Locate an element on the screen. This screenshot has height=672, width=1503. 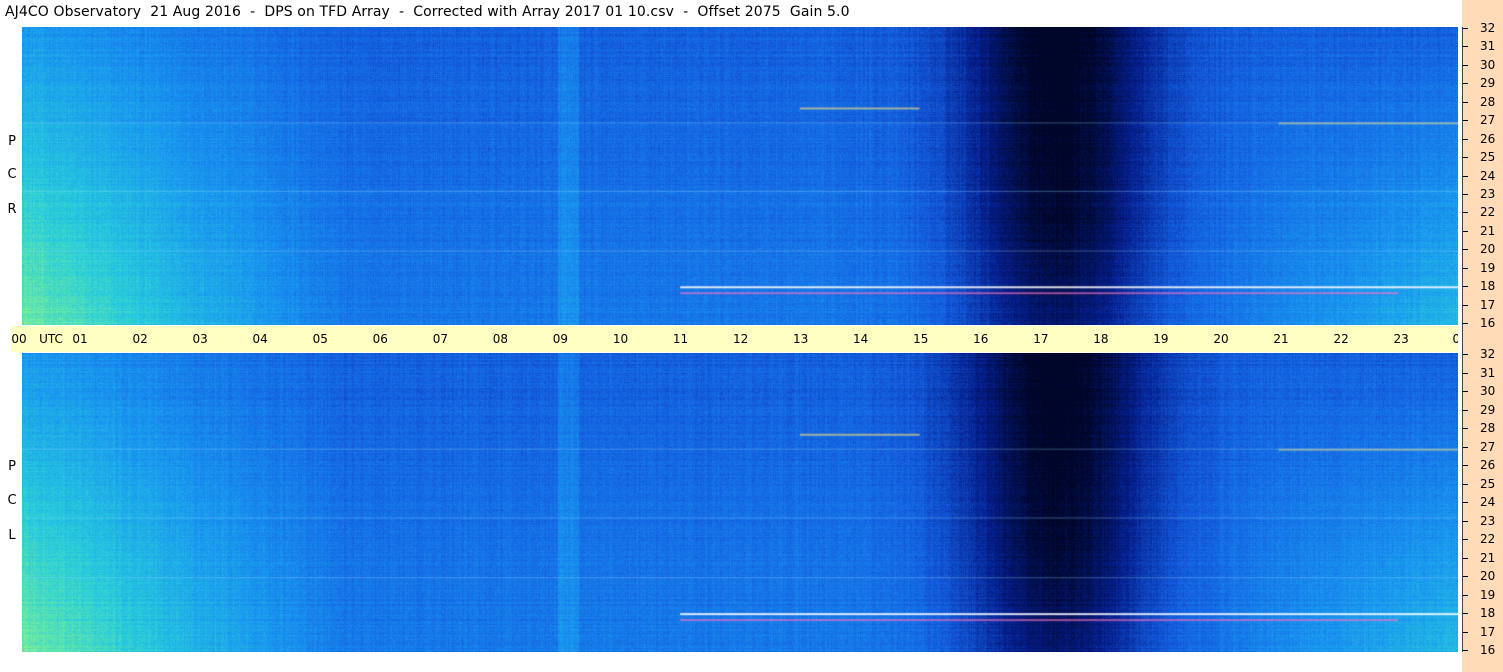
time-label: 04 is located at coordinates (260, 339).